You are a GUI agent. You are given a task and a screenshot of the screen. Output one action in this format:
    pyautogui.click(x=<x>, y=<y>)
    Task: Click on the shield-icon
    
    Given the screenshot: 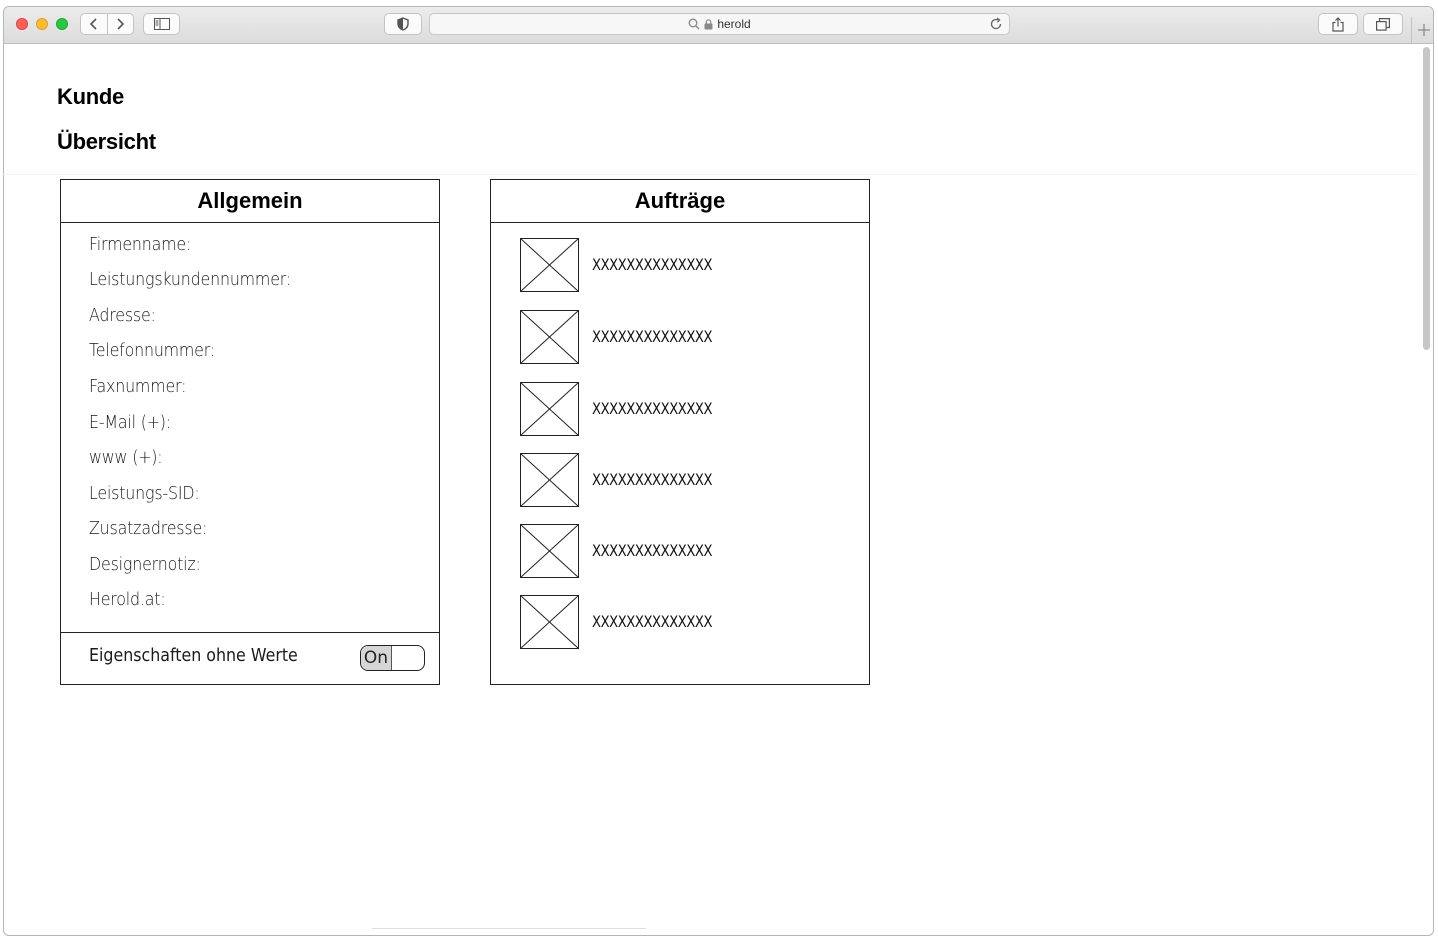 What is the action you would take?
    pyautogui.click(x=403, y=24)
    